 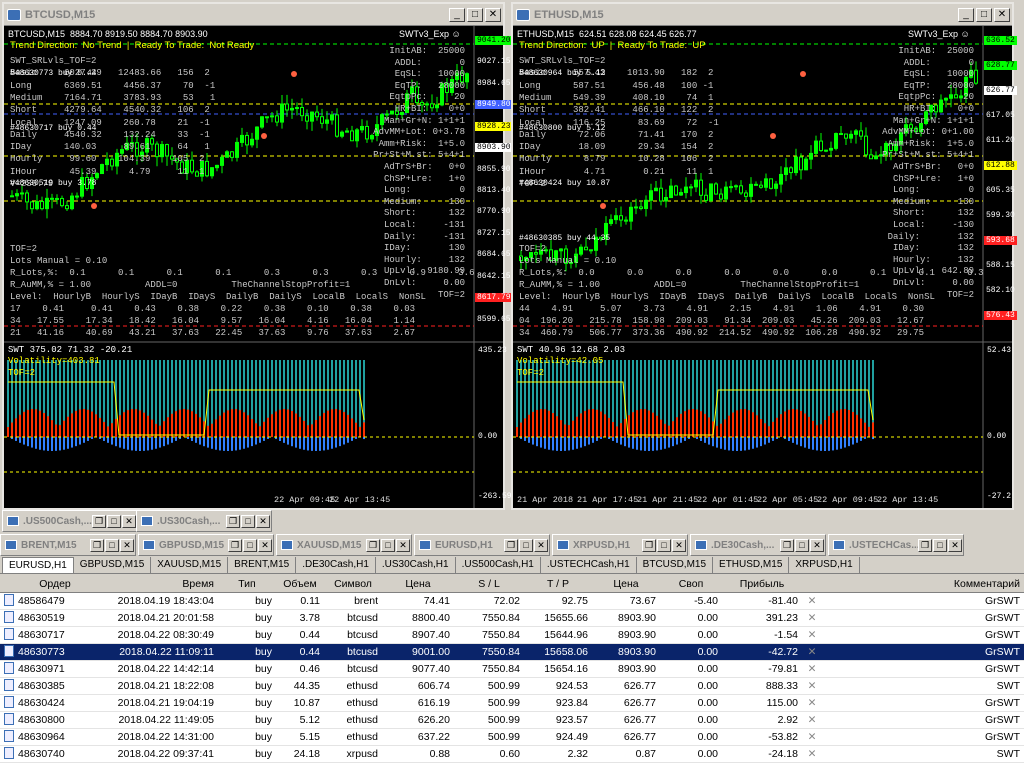 I want to click on column-header: Своп, so click(x=691, y=584).